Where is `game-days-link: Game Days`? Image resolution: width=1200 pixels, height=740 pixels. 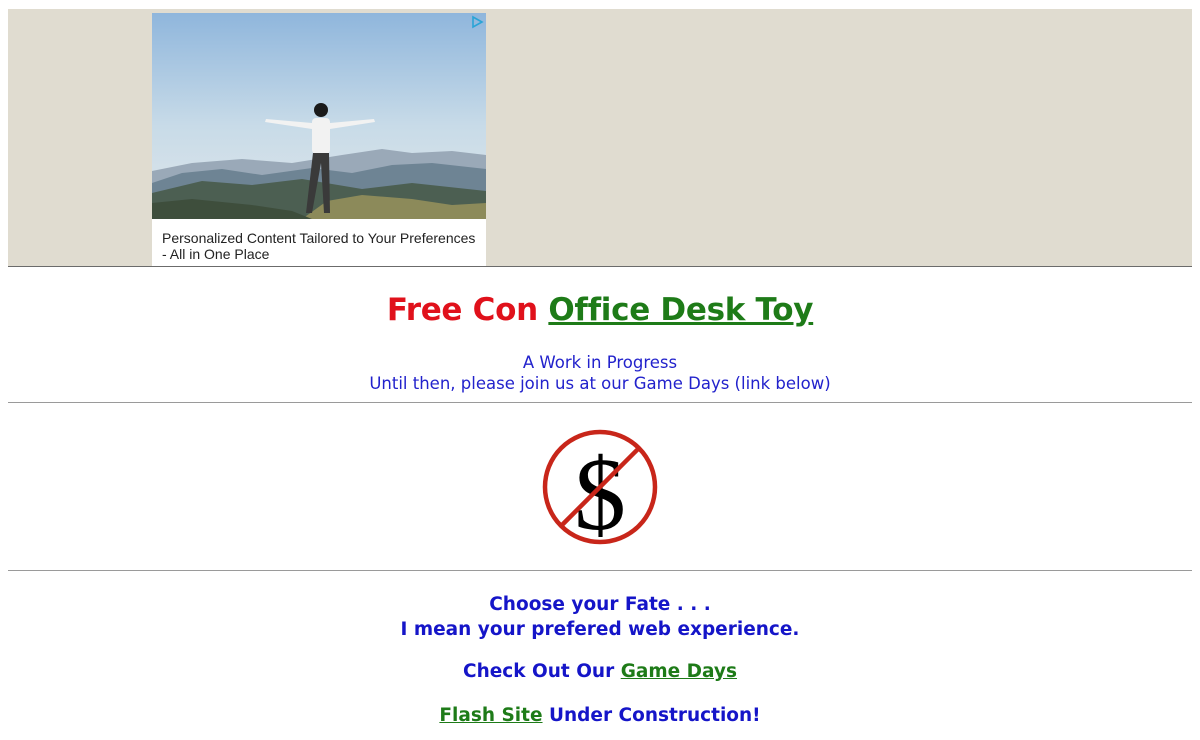
game-days-link: Game Days is located at coordinates (679, 671).